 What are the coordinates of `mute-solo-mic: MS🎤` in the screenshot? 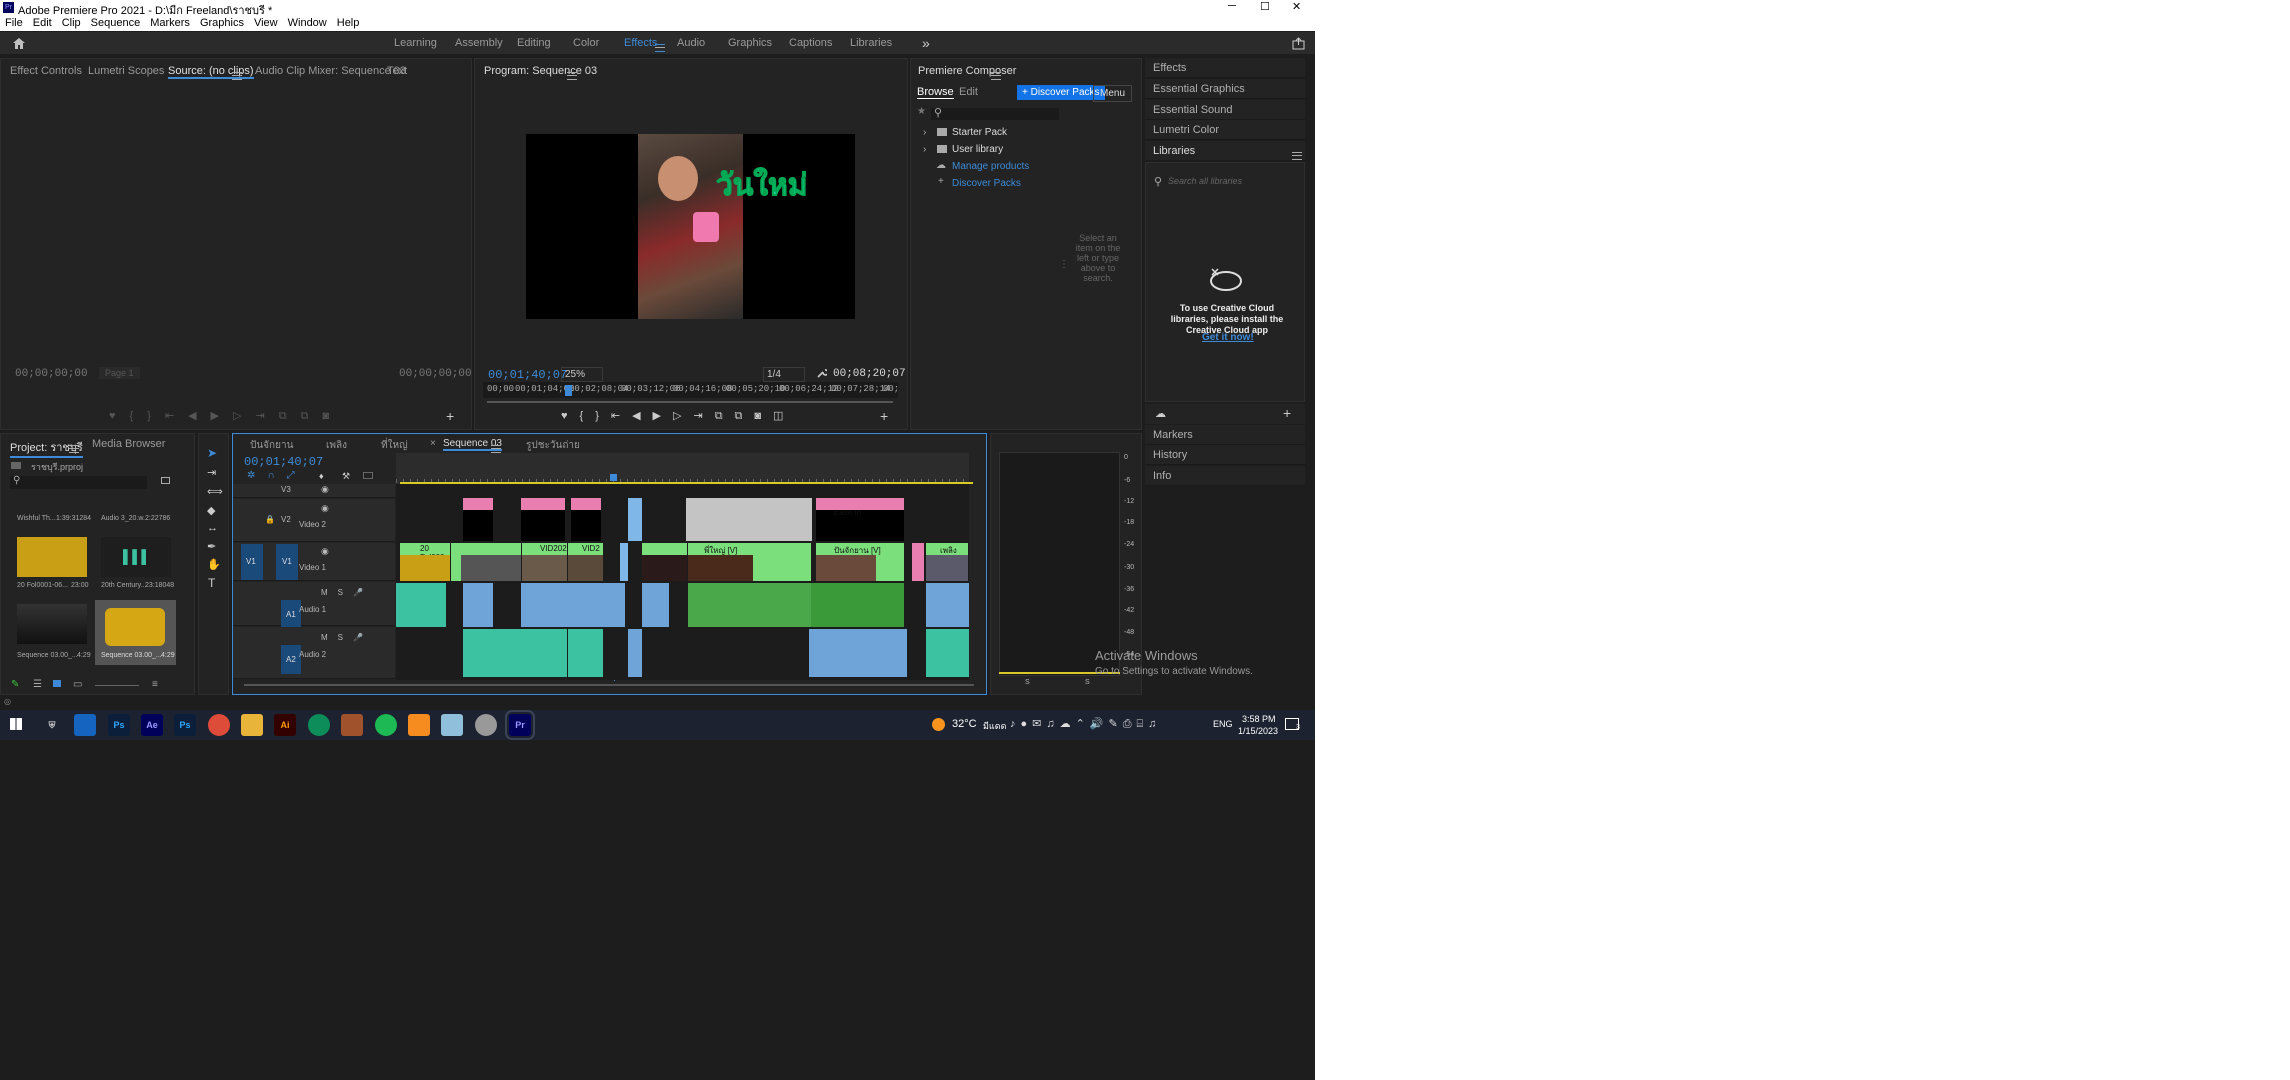 It's located at (347, 637).